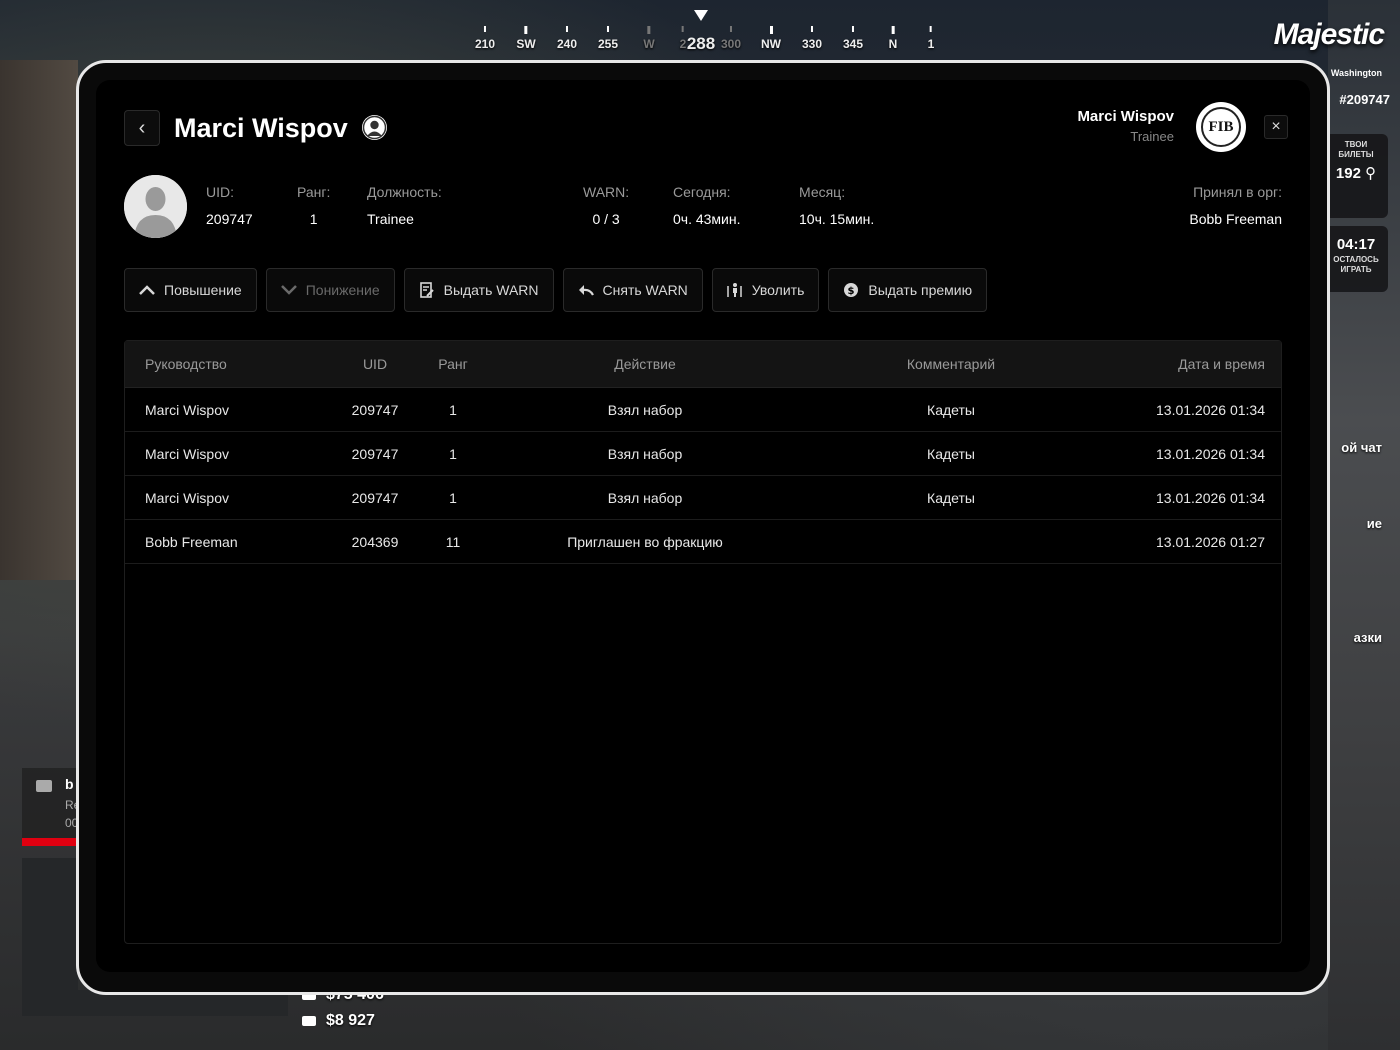  I want to click on timer-value: 04:17, so click(1356, 244).